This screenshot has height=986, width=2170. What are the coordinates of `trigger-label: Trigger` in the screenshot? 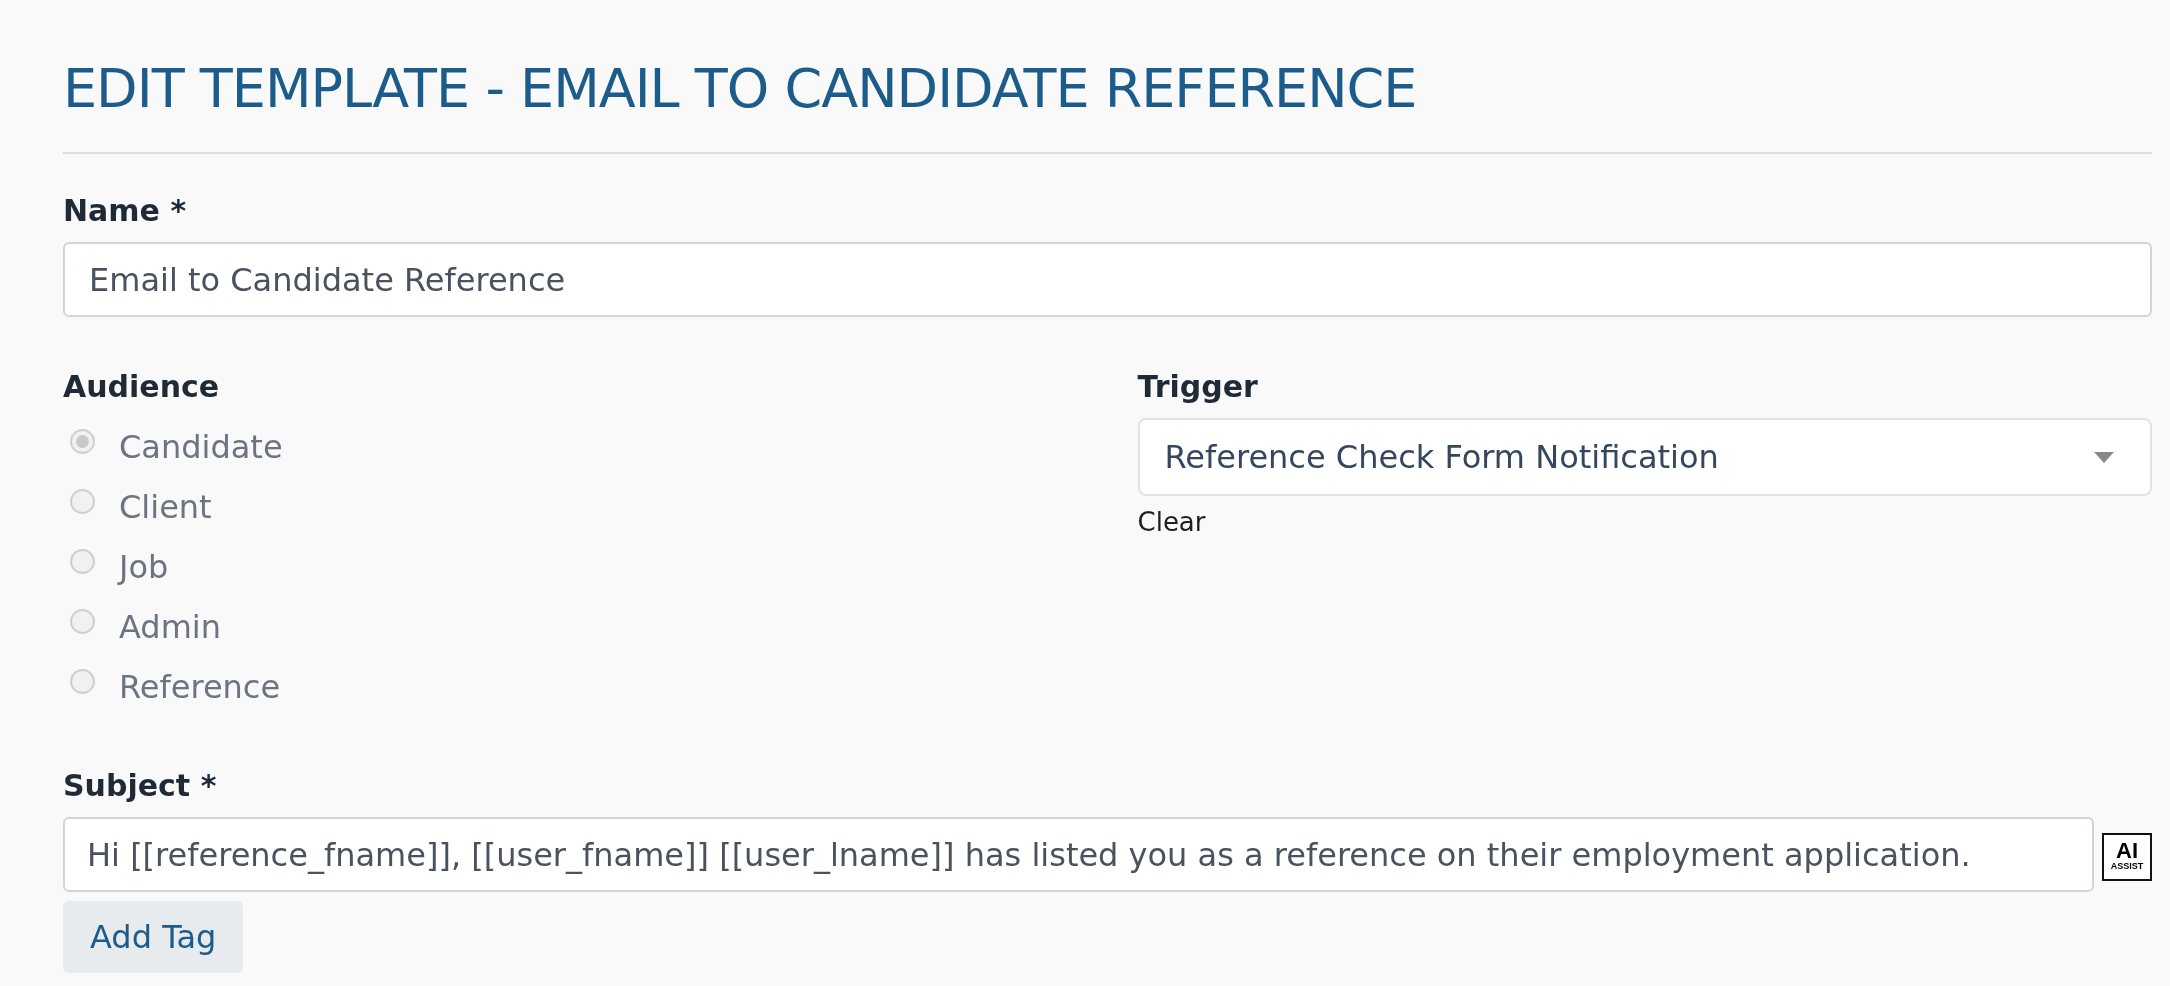 It's located at (1198, 387).